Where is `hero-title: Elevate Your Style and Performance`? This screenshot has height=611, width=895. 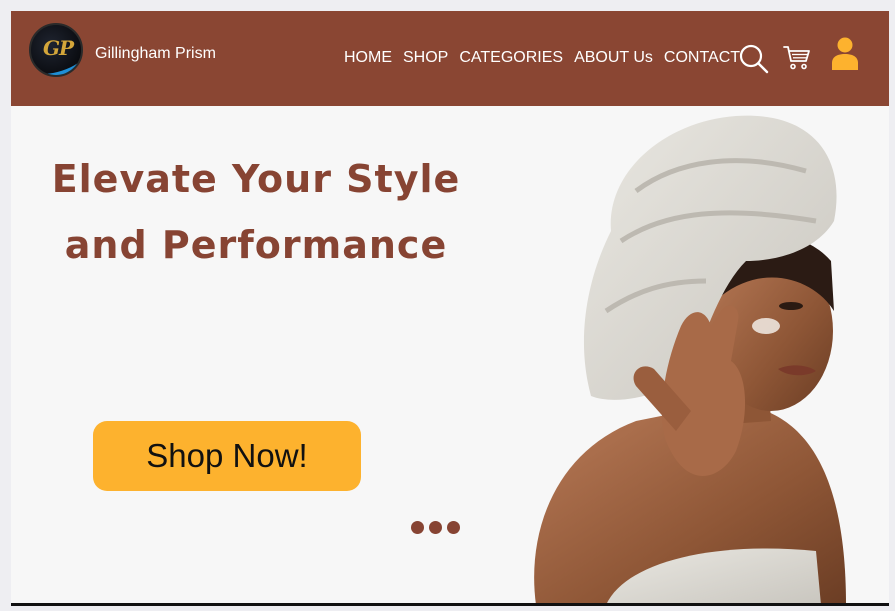
hero-title: Elevate Your Style and Performance is located at coordinates (256, 212).